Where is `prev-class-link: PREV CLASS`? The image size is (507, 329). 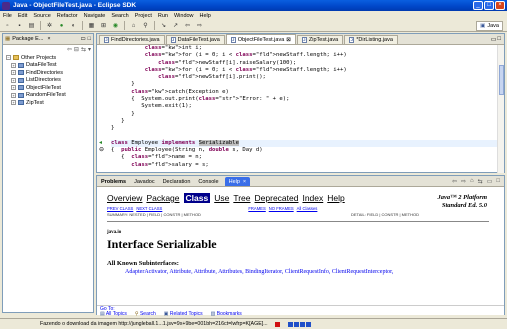
prev-class-link: PREV CLASS is located at coordinates (120, 208).